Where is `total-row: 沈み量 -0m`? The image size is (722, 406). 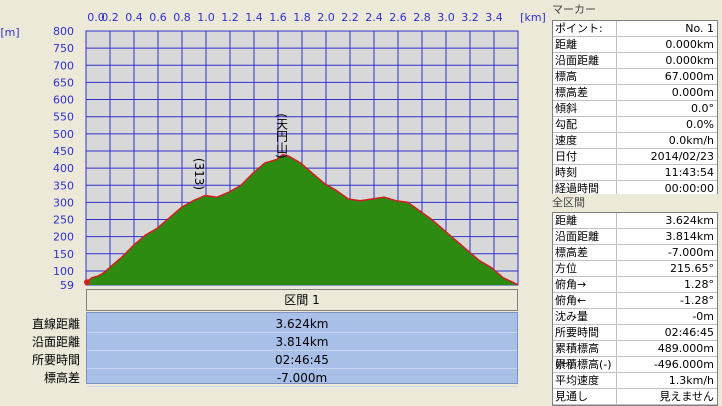
total-row: 沈み量 -0m is located at coordinates (635, 317).